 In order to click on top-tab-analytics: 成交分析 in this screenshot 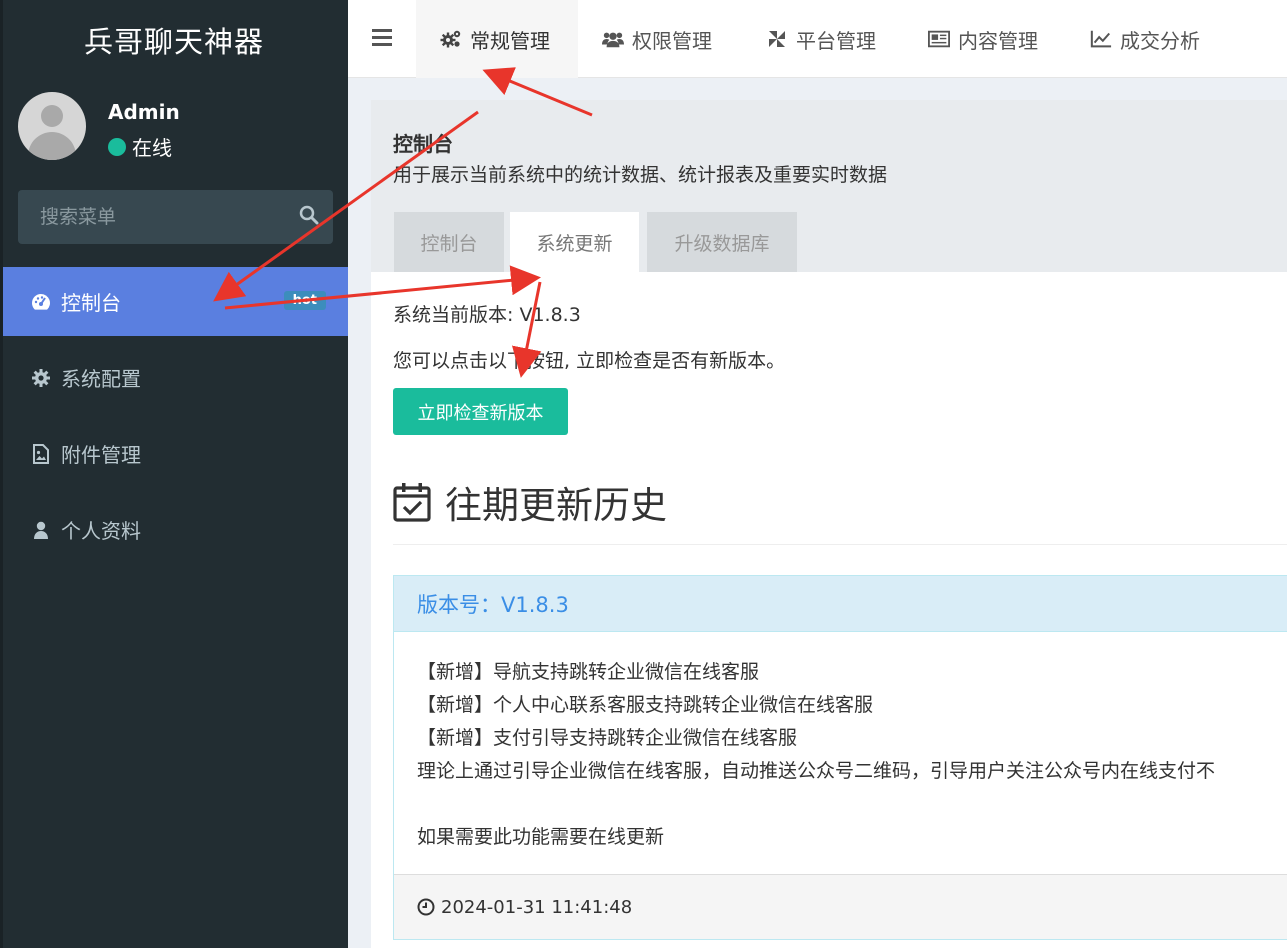, I will do `click(1145, 39)`.